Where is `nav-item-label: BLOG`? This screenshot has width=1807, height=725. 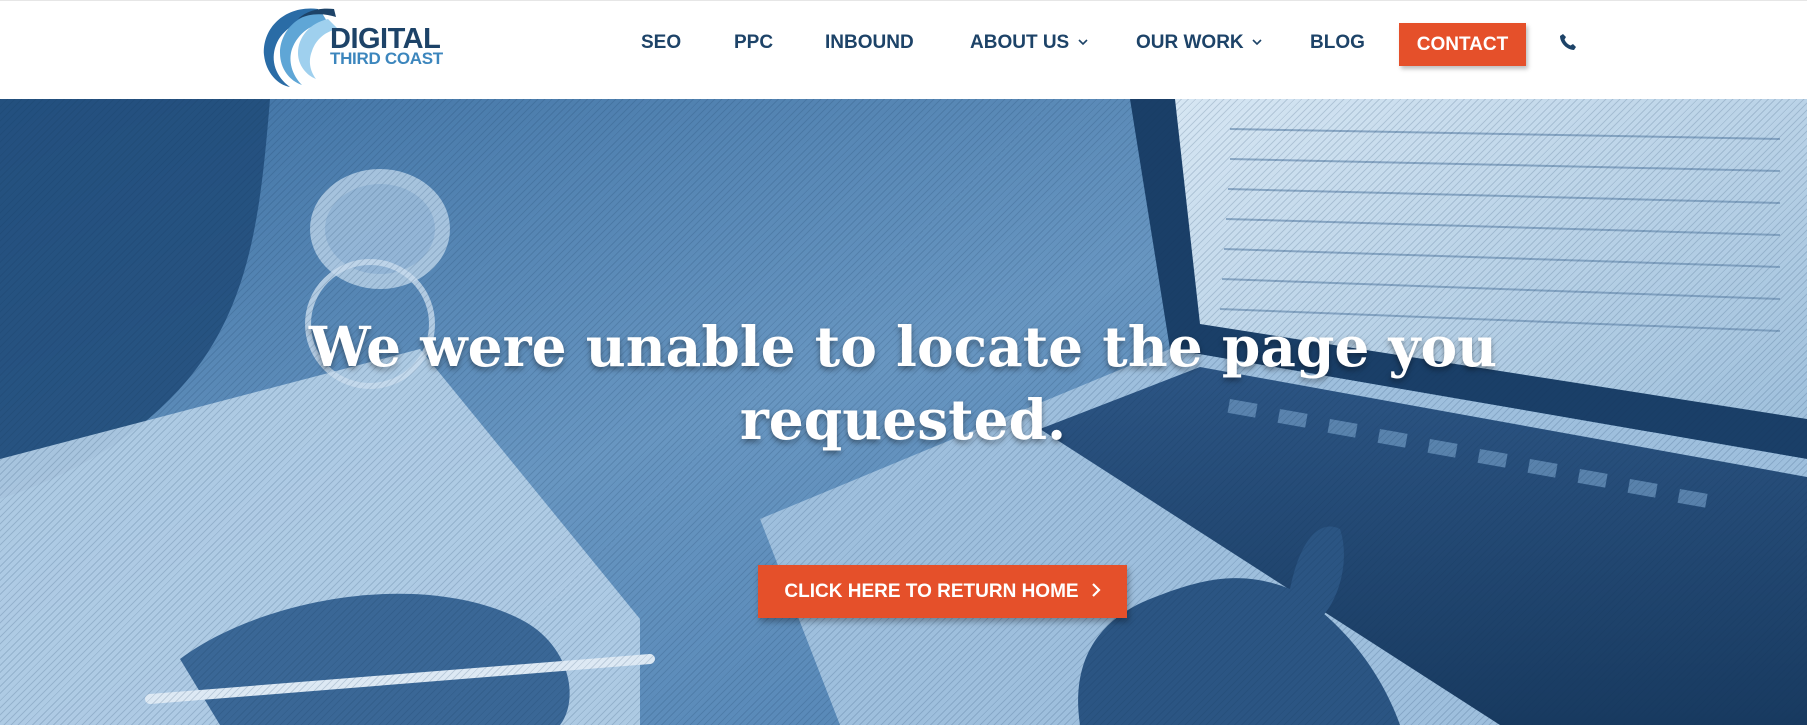
nav-item-label: BLOG is located at coordinates (1337, 42).